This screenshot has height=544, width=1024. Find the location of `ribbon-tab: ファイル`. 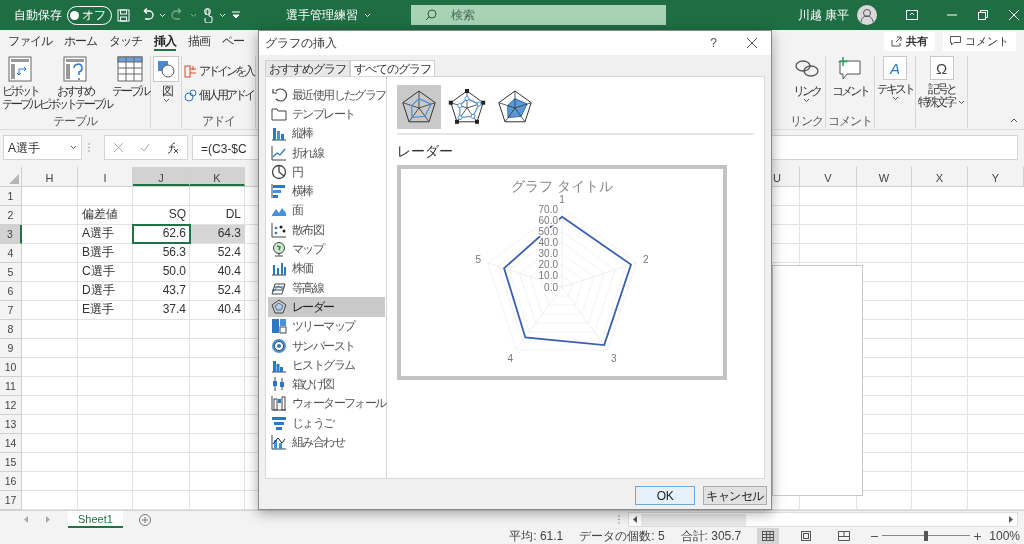

ribbon-tab: ファイル is located at coordinates (30, 41).